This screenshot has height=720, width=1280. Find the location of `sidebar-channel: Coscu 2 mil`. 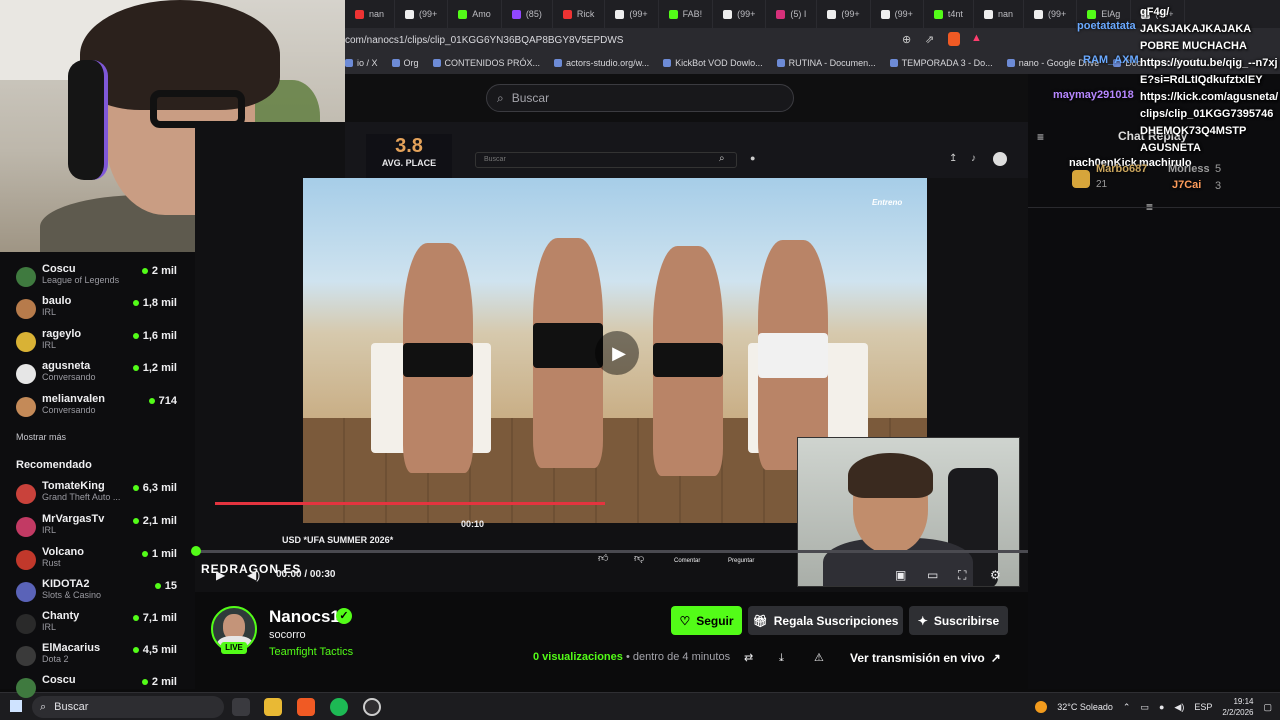

sidebar-channel: Coscu 2 mil is located at coordinates (98, 689).